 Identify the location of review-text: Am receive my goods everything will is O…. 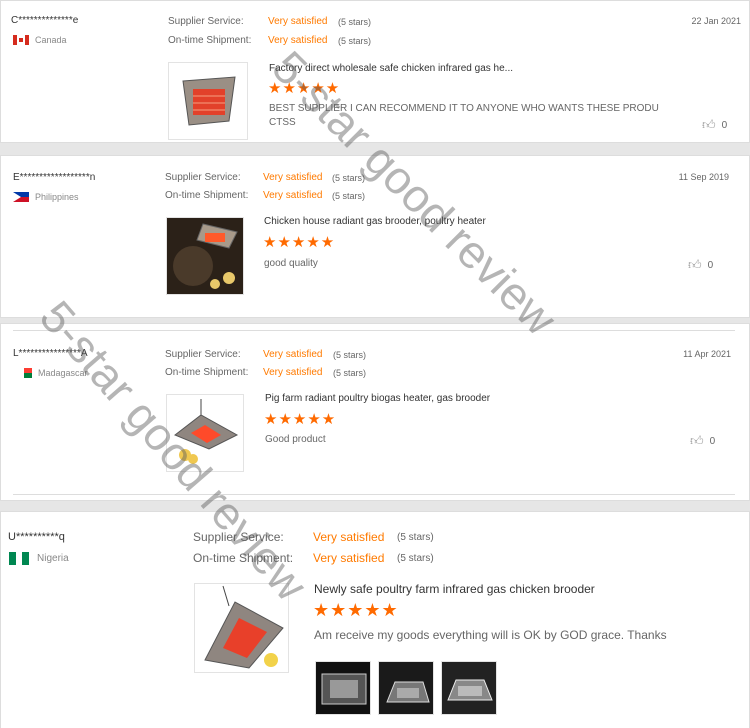
(490, 635).